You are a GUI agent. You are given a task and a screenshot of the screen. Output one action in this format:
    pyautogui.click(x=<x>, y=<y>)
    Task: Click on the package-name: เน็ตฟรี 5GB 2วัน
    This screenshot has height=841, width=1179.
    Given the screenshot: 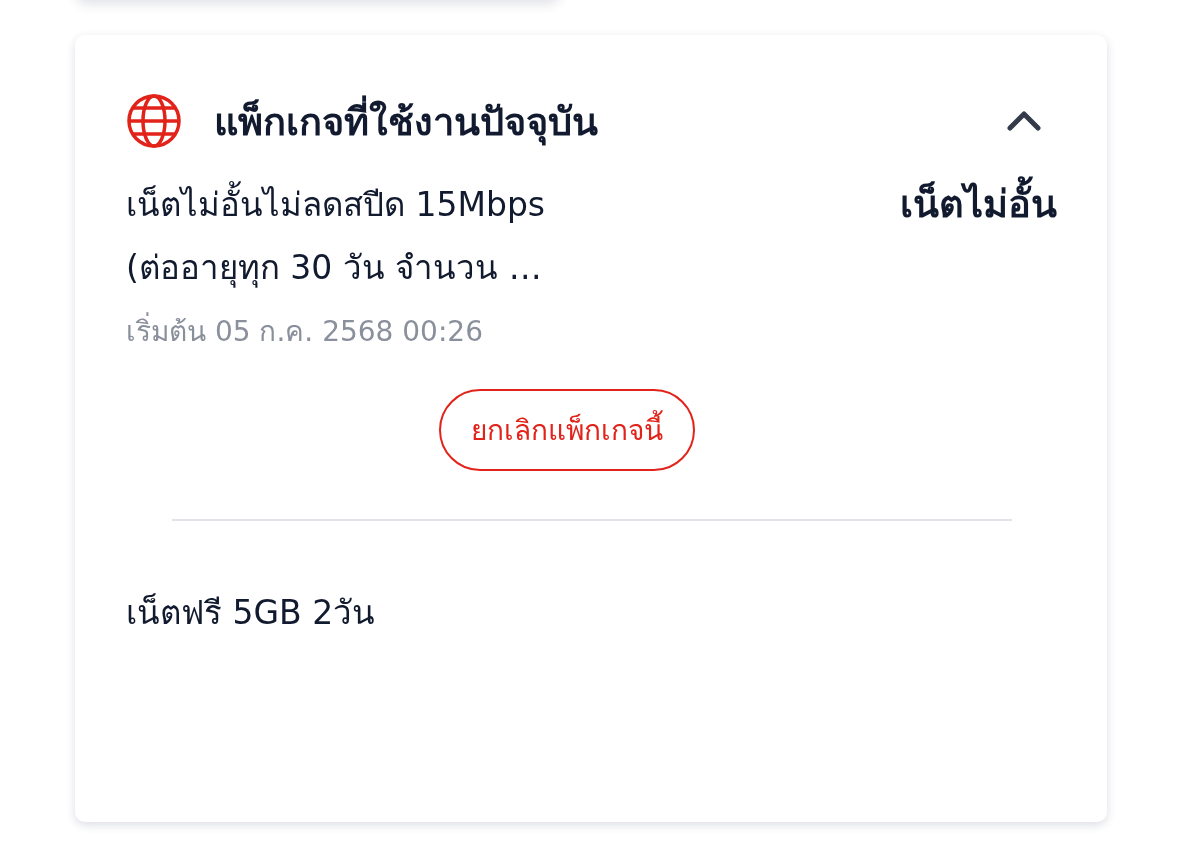 What is the action you would take?
    pyautogui.click(x=251, y=613)
    